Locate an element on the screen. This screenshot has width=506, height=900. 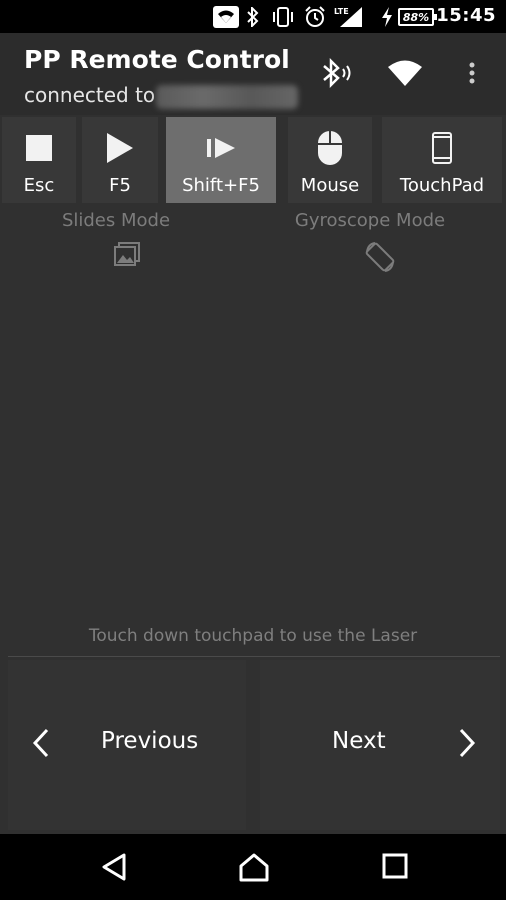
overflow-menu-button is located at coordinates (472, 75).